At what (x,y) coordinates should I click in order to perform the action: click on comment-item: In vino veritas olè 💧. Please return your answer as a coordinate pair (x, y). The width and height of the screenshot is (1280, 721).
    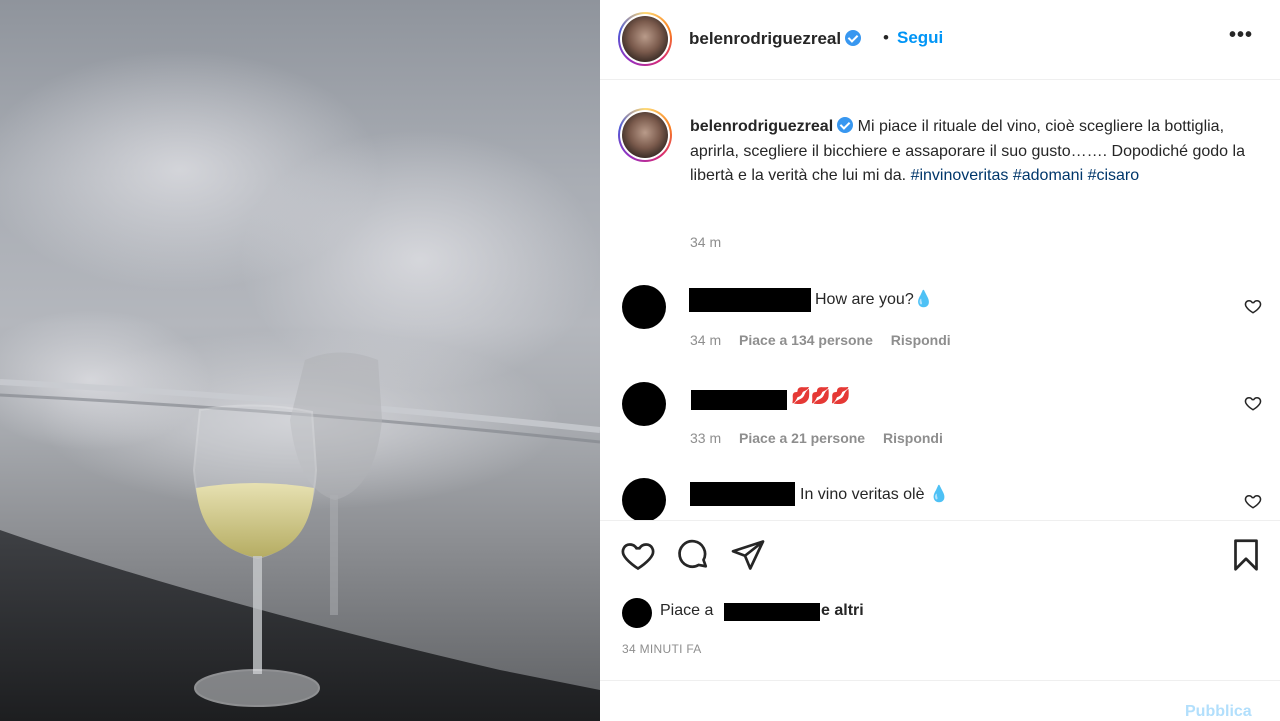
    Looking at the image, I should click on (940, 498).